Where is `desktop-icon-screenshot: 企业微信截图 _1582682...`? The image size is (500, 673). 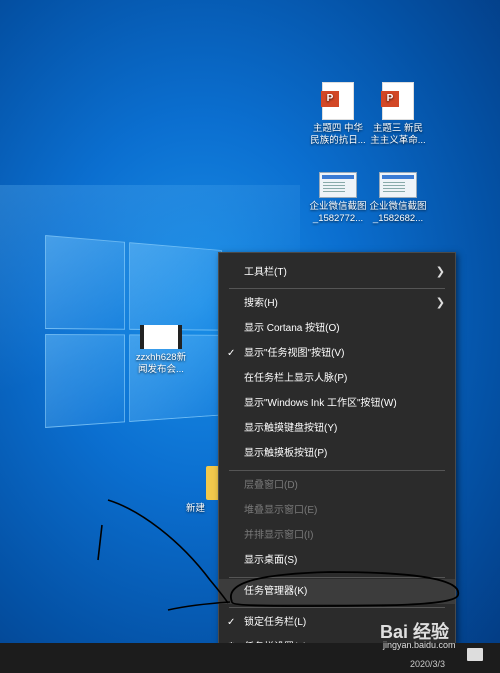 desktop-icon-screenshot: 企业微信截图 _1582682... is located at coordinates (398, 198).